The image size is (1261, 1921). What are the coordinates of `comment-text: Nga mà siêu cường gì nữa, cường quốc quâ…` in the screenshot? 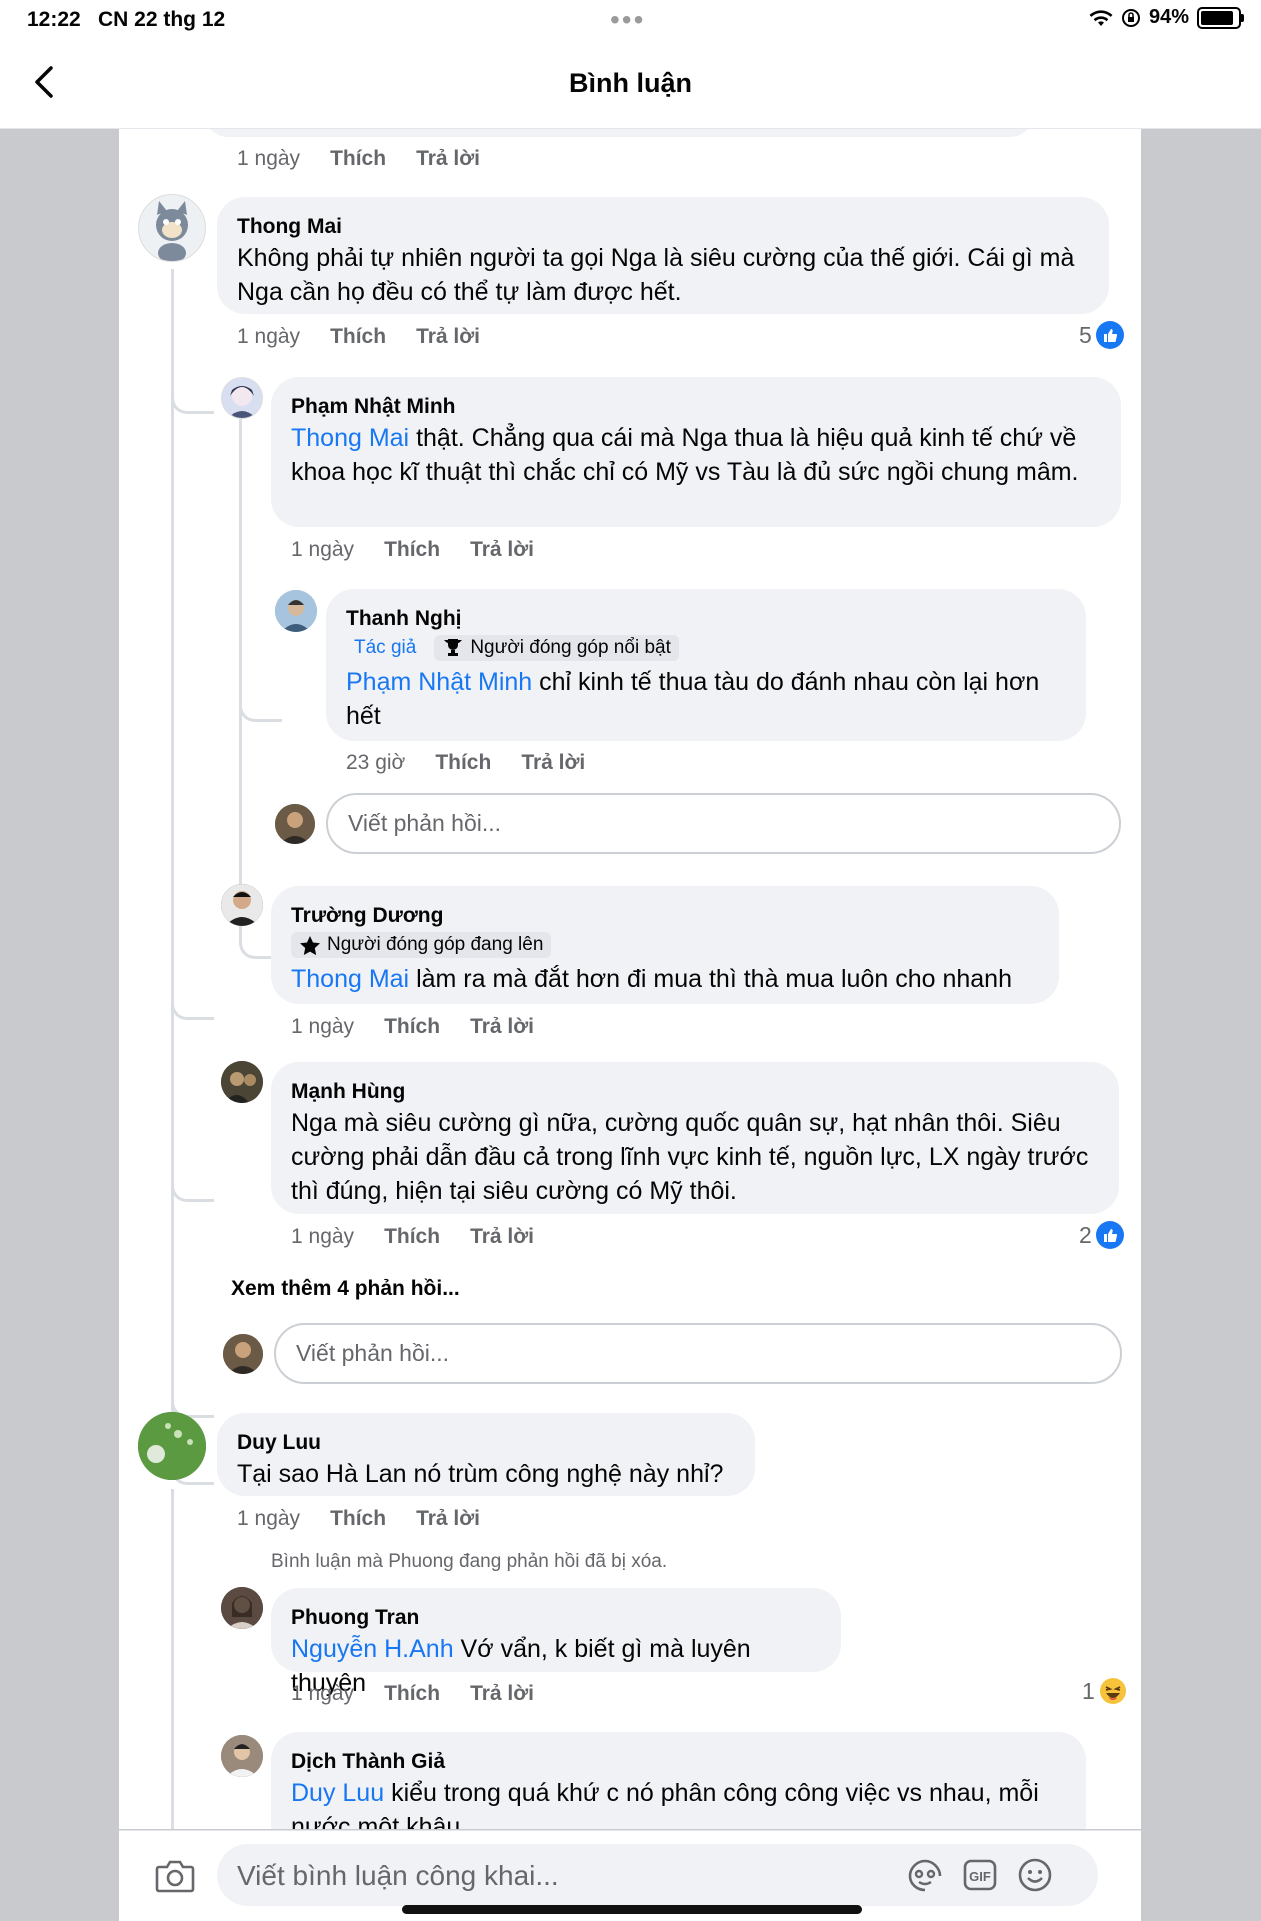 It's located at (690, 1157).